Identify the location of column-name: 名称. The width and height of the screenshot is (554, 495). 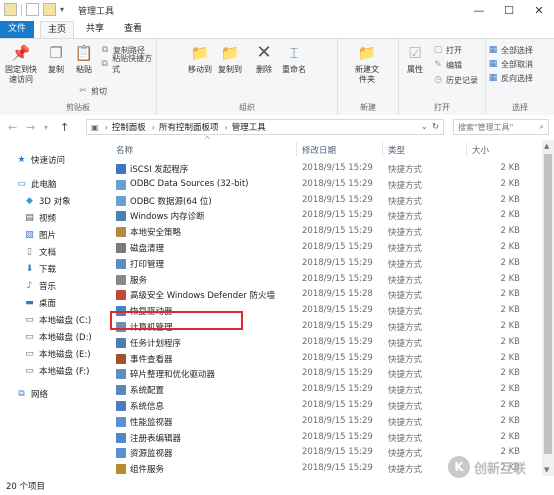
(124, 150).